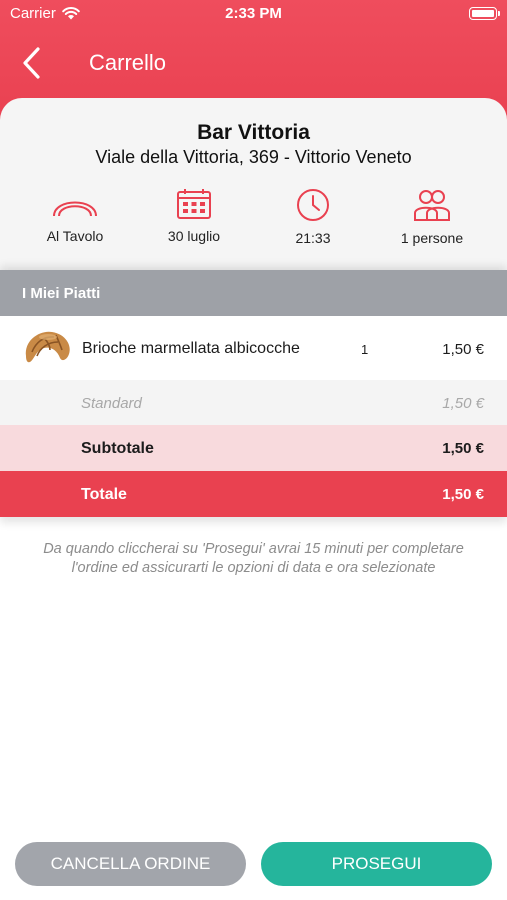 The height and width of the screenshot is (900, 507). What do you see at coordinates (313, 238) in the screenshot?
I see `info-time-label: 21:33` at bounding box center [313, 238].